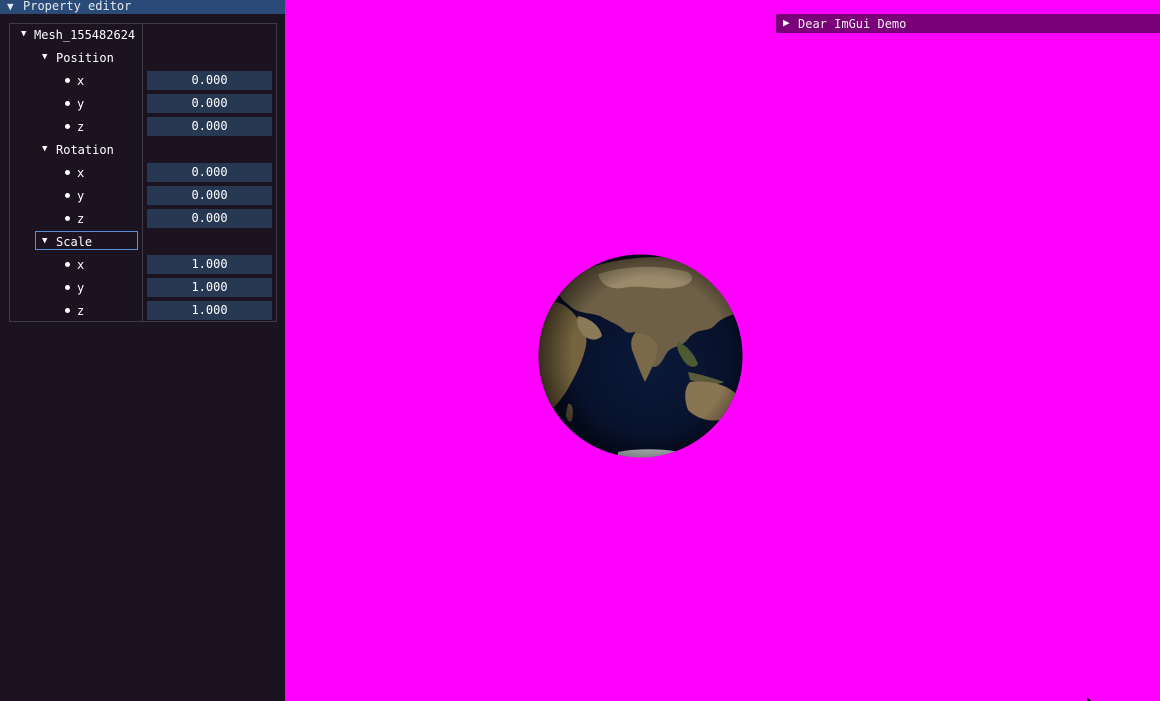 This screenshot has width=1160, height=701. I want to click on collapse-triangle-icon: ▼, so click(10, 6).